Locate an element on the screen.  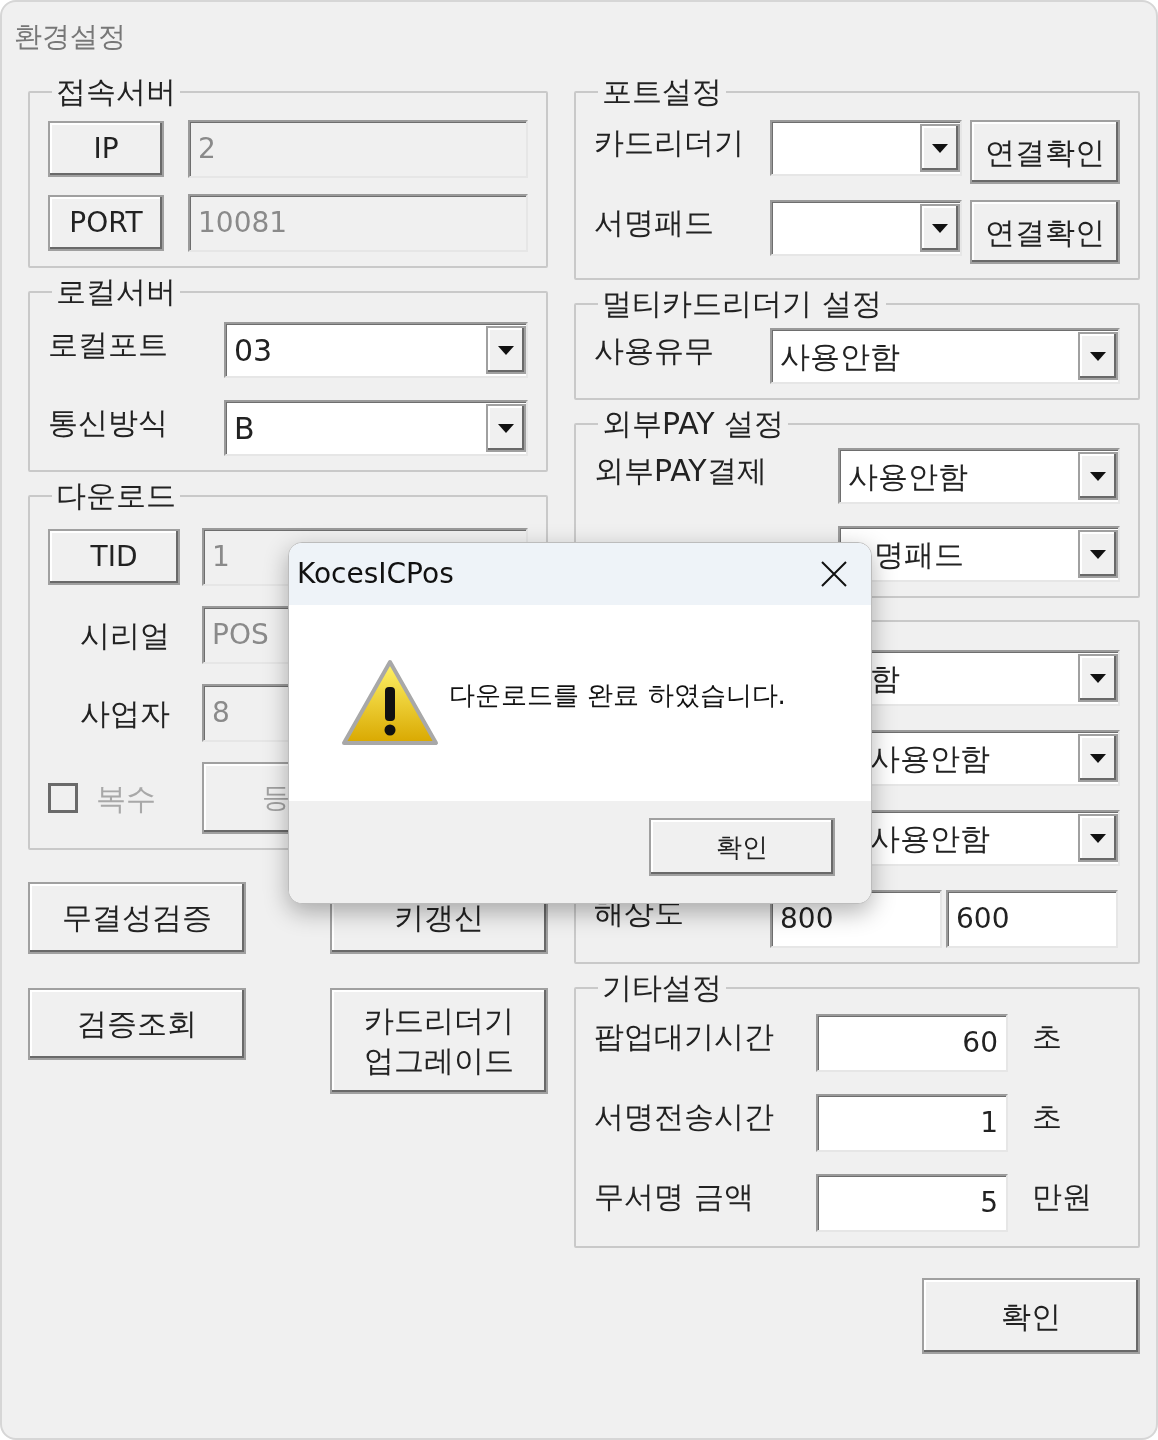
field-label: 서명전송시간 is located at coordinates (684, 1117).